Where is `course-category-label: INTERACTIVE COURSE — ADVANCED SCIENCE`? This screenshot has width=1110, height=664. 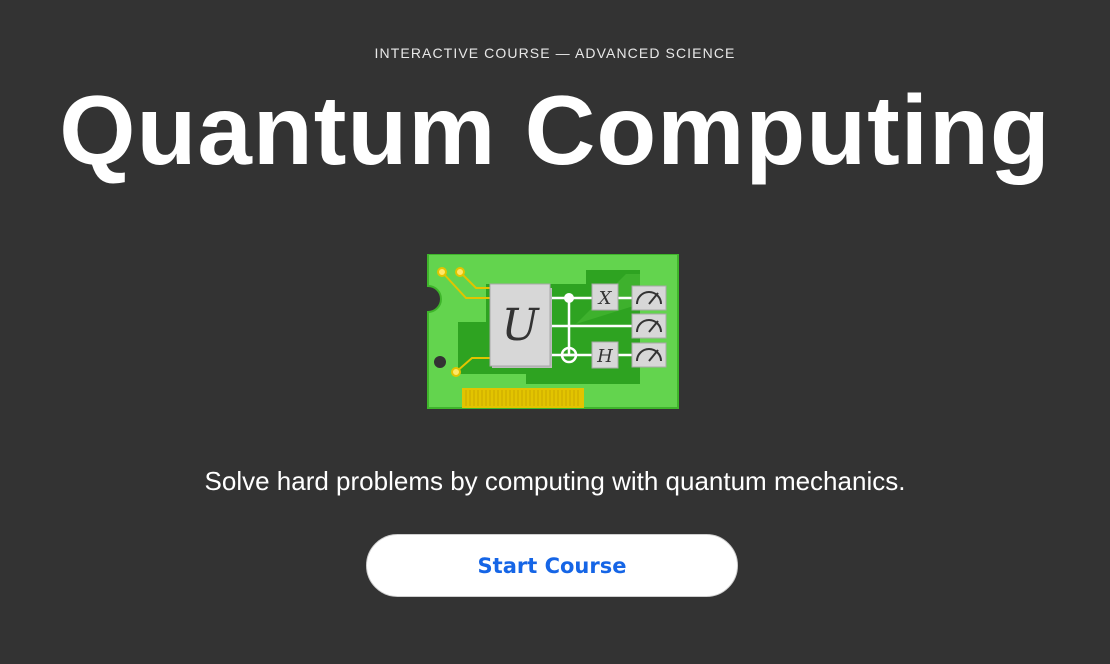 course-category-label: INTERACTIVE COURSE — ADVANCED SCIENCE is located at coordinates (555, 53).